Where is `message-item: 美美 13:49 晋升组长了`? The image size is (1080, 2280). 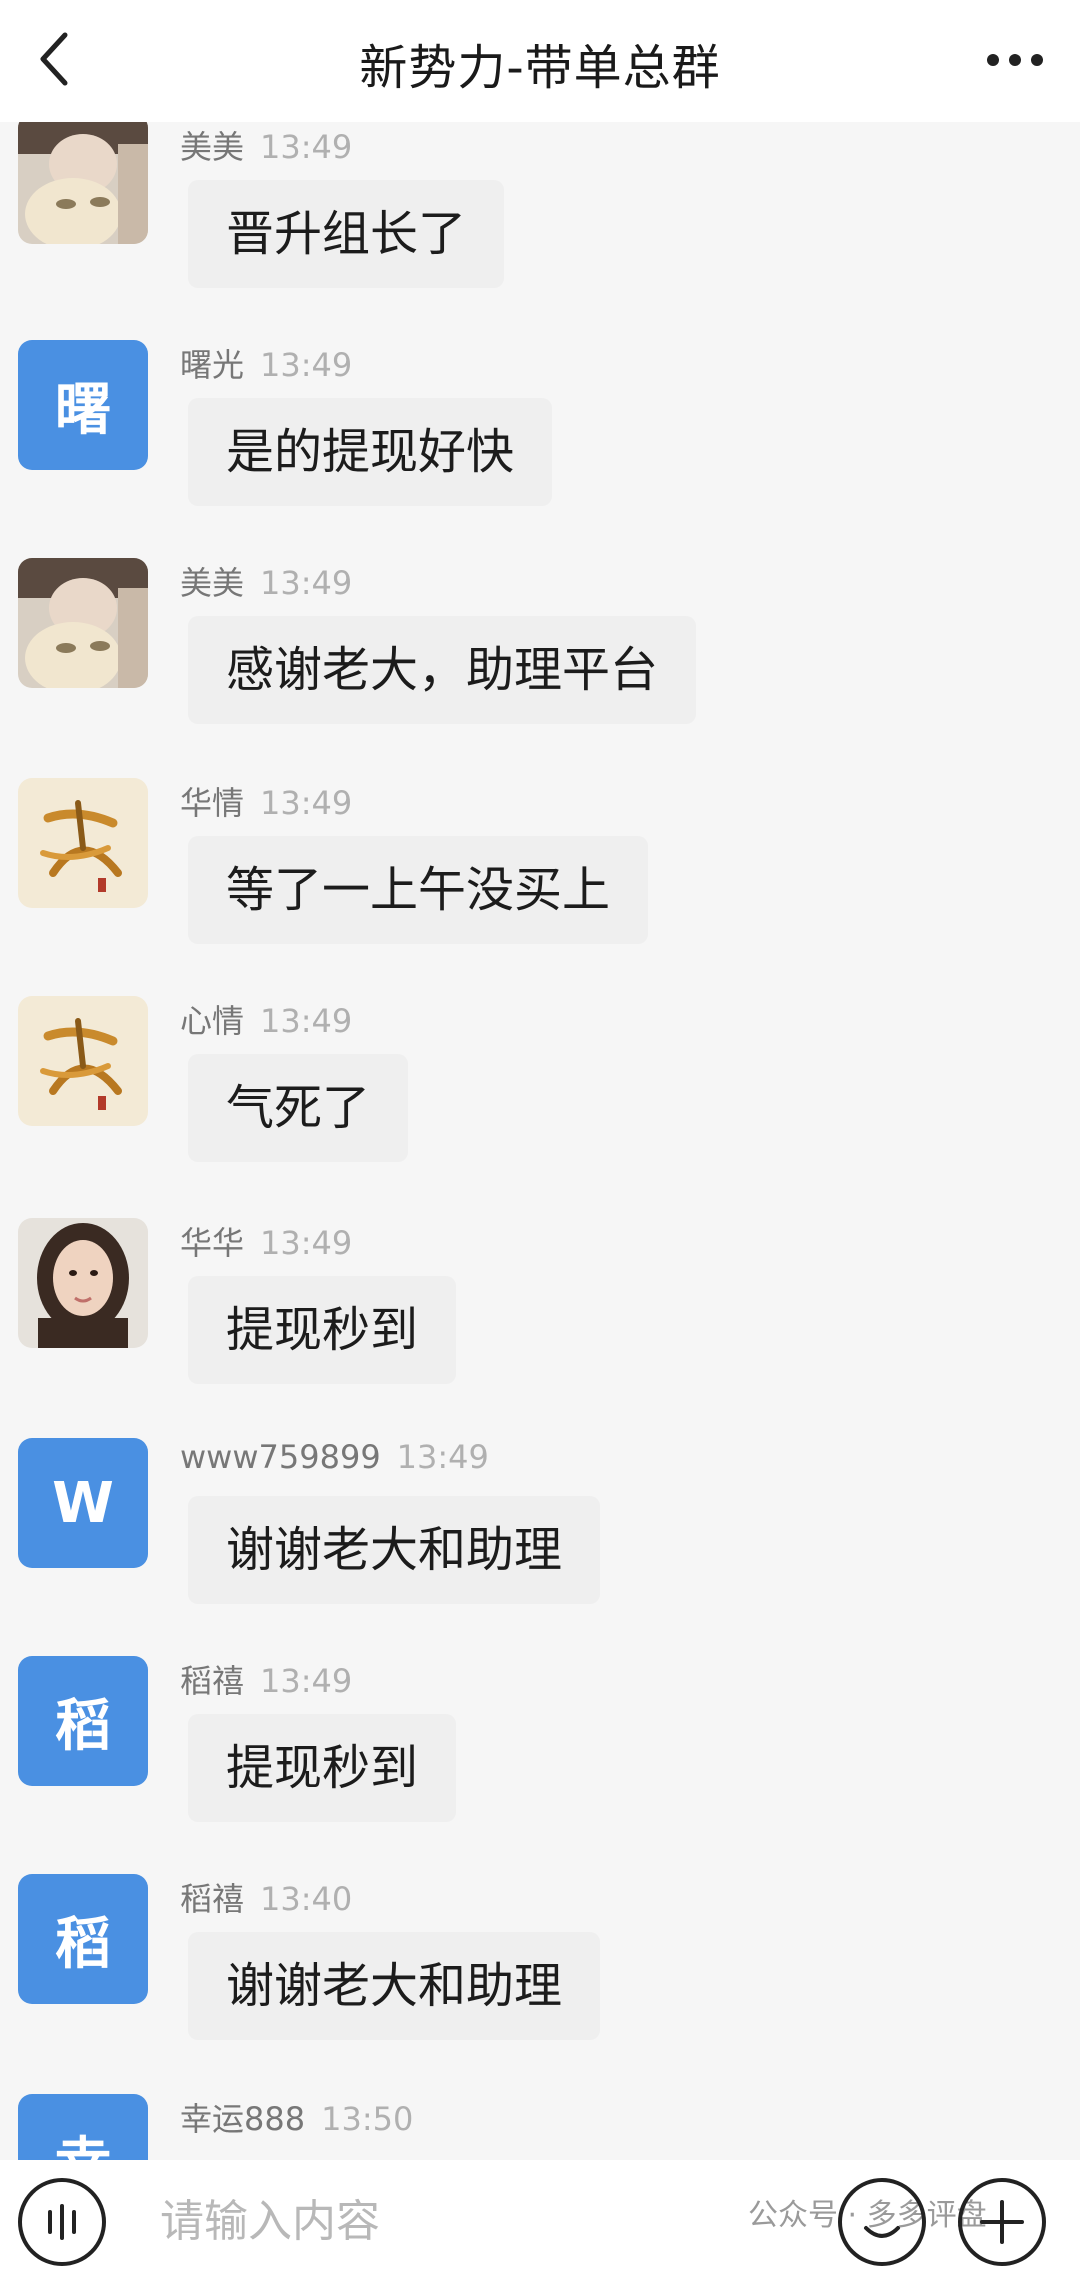
message-item: 美美 13:49 晋升组长了 is located at coordinates (538, 222).